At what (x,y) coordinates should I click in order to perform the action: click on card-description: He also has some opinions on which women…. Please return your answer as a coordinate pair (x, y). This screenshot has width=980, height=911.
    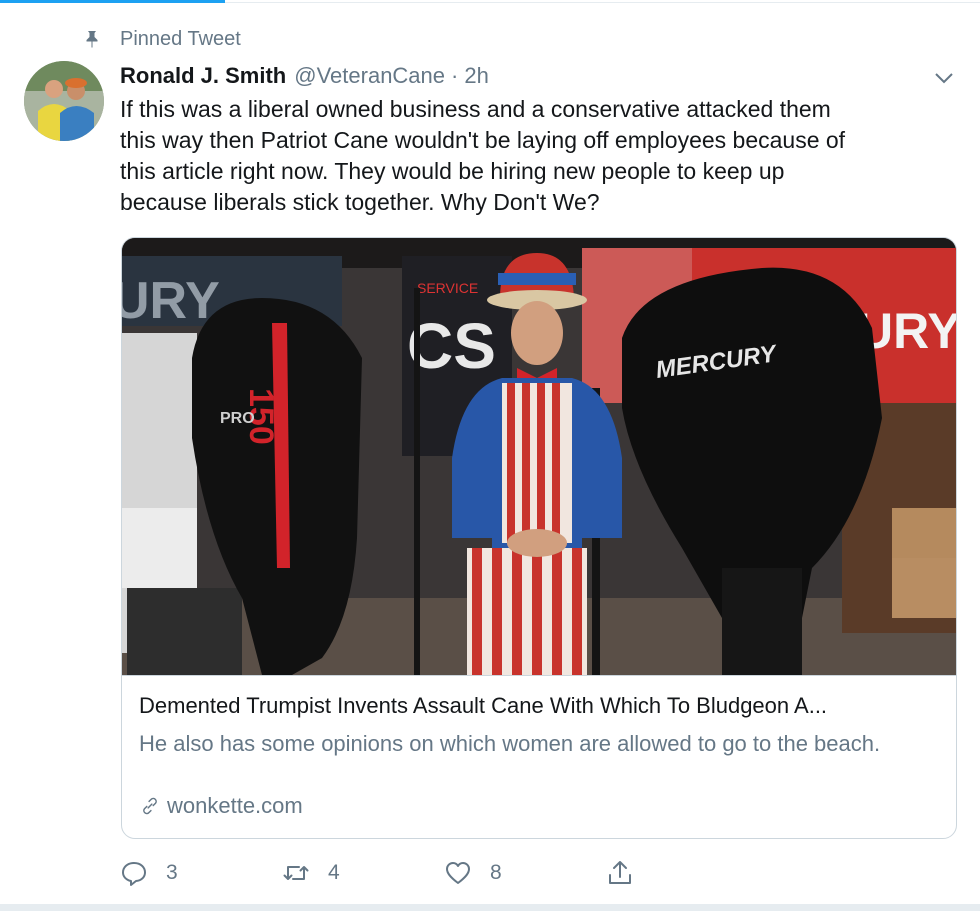
    Looking at the image, I should click on (510, 743).